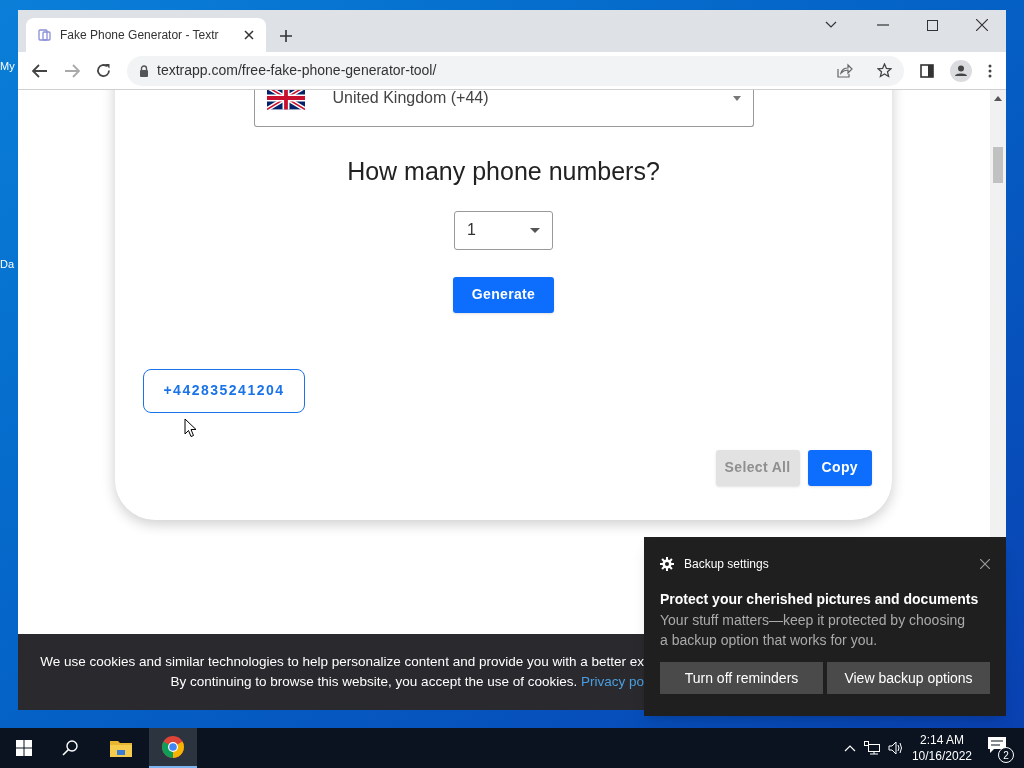 Image resolution: width=1024 pixels, height=768 pixels. I want to click on message-icon, so click(997, 745).